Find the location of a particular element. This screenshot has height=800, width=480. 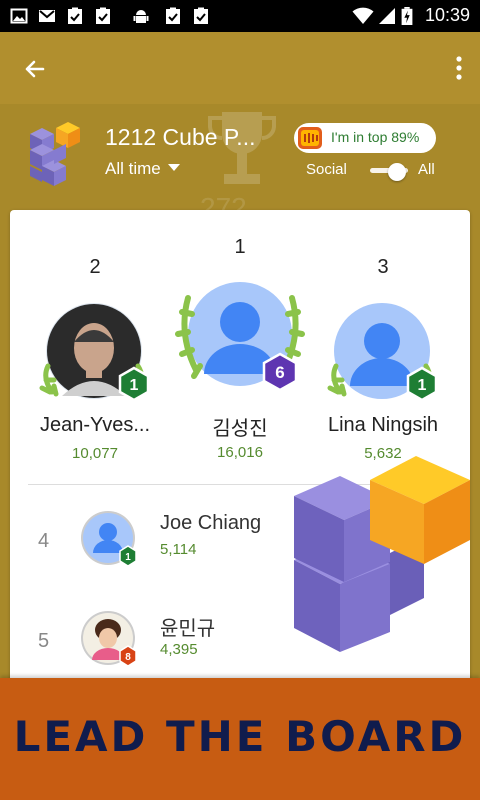

rank-label: 3 is located at coordinates (383, 267).